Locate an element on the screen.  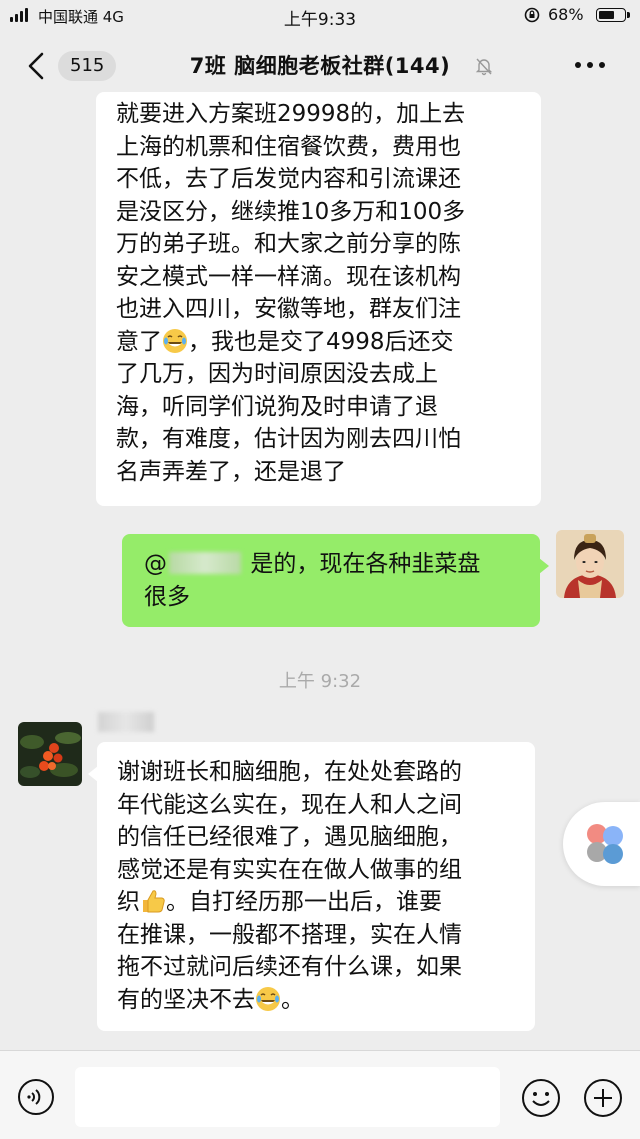
message-line: 有的坚决不去。 is located at coordinates (321, 1000).